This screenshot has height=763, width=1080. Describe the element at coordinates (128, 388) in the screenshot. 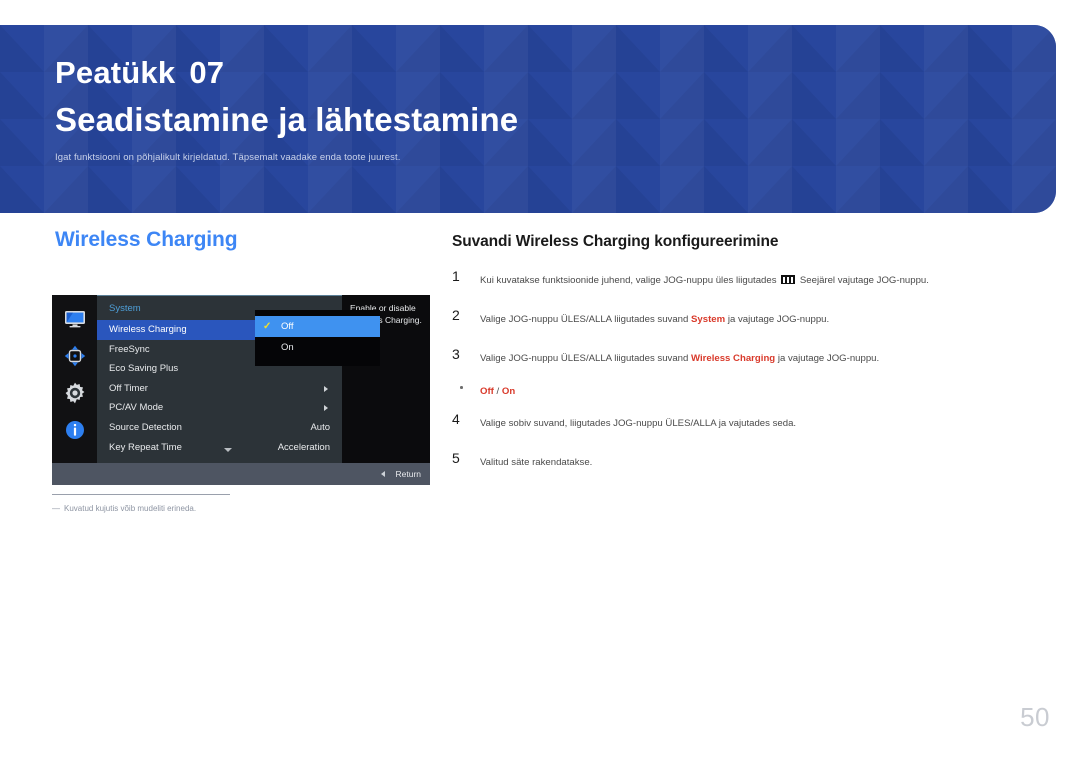

I see `osd-row-label: Off Timer` at that location.